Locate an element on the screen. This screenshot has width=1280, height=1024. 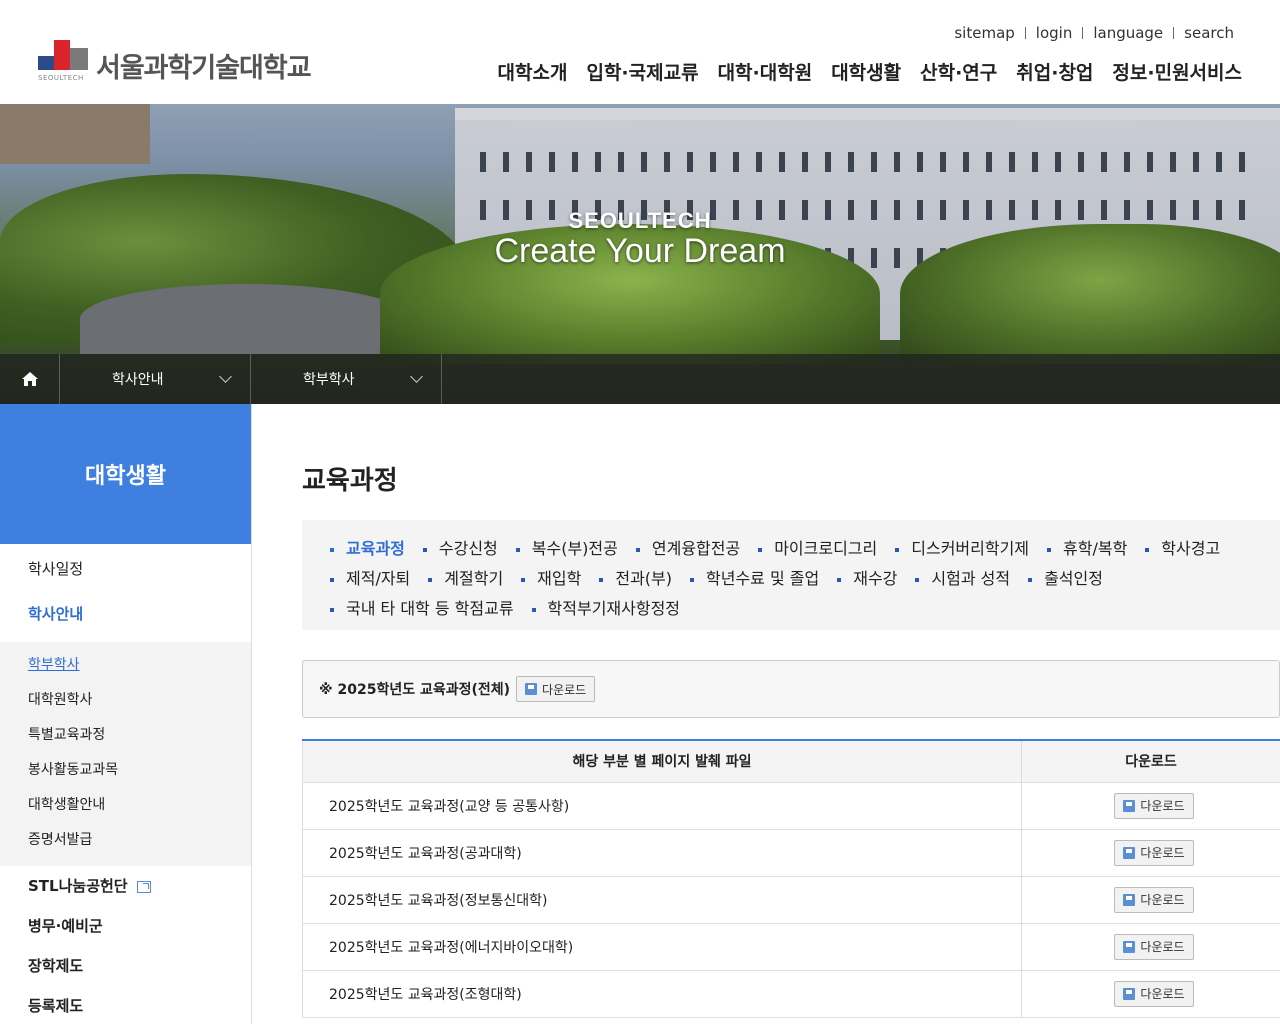
tab-item: 국내 타 대학 등 학점교류 is located at coordinates (422, 609).